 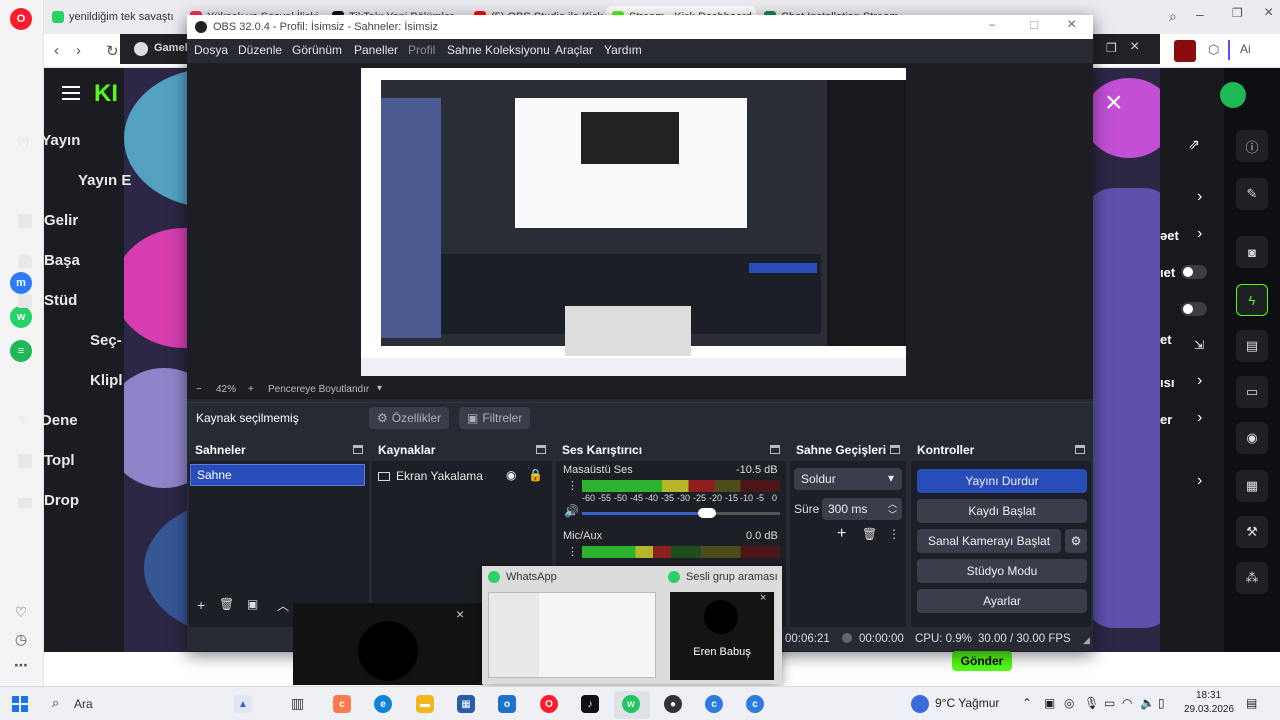 What do you see at coordinates (549, 704) in the screenshot?
I see `opera-icon: O` at bounding box center [549, 704].